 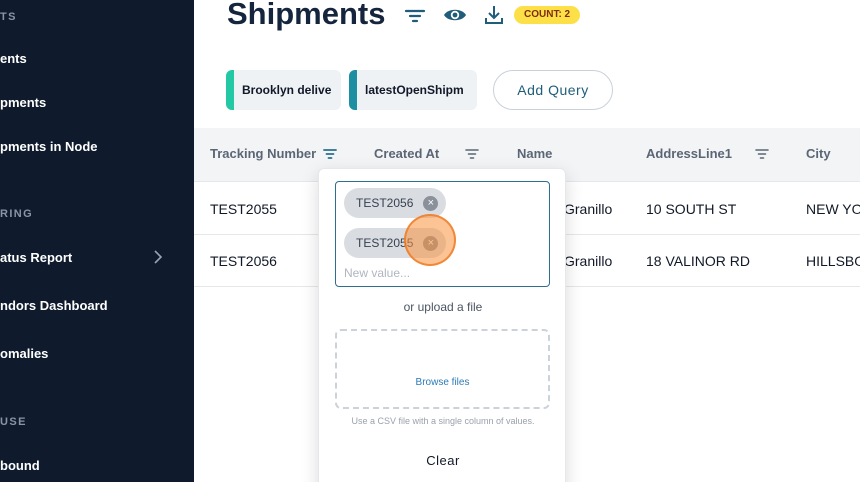 I want to click on cell-city: HILLSBO, so click(x=833, y=261).